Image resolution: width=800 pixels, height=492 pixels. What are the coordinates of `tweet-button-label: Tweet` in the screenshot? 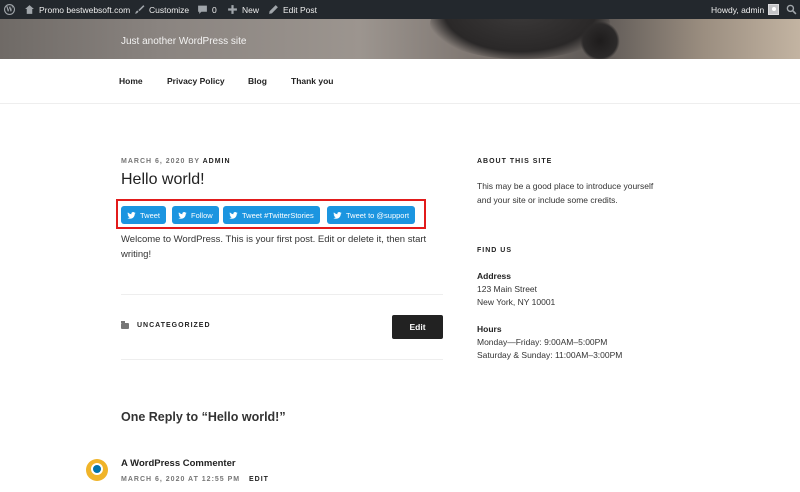 It's located at (150, 215).